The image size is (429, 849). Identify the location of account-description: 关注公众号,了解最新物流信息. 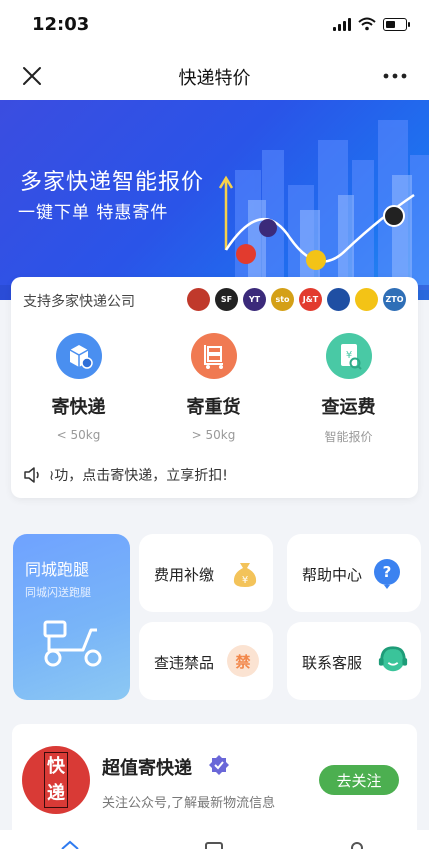
(189, 803).